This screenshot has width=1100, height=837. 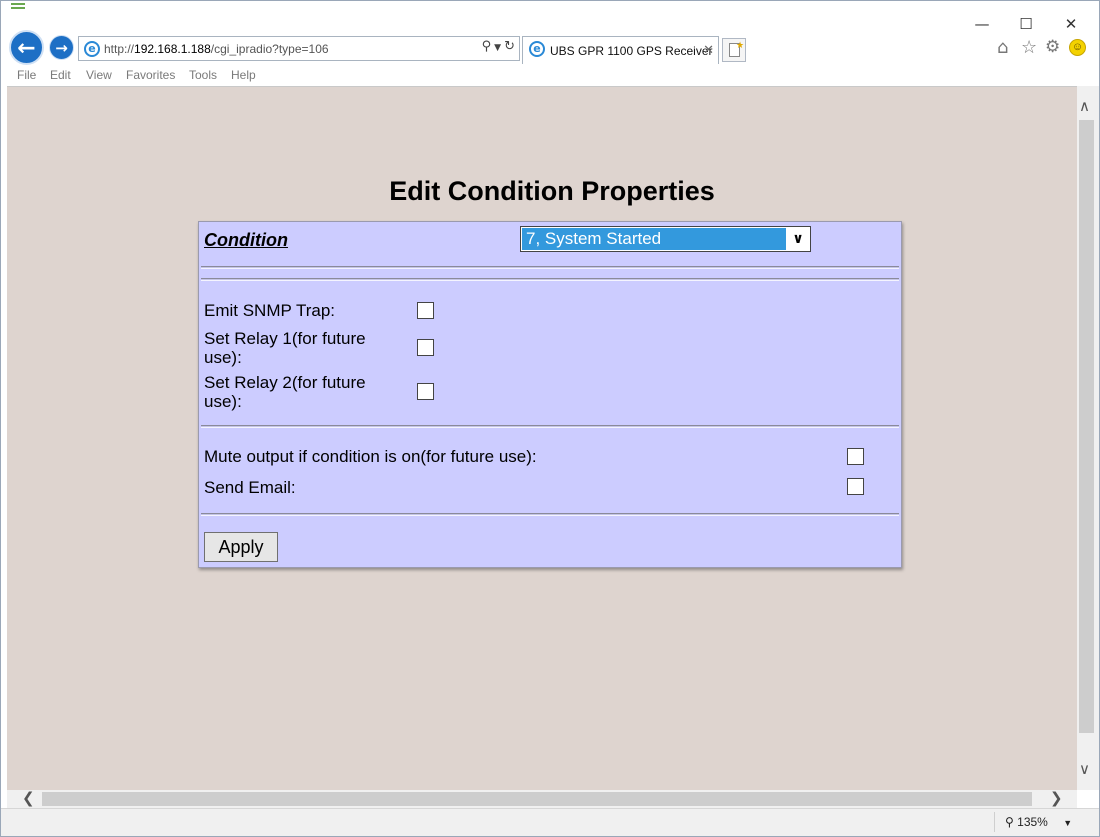 I want to click on zoom-caret-icon: ▼, so click(x=1067, y=823).